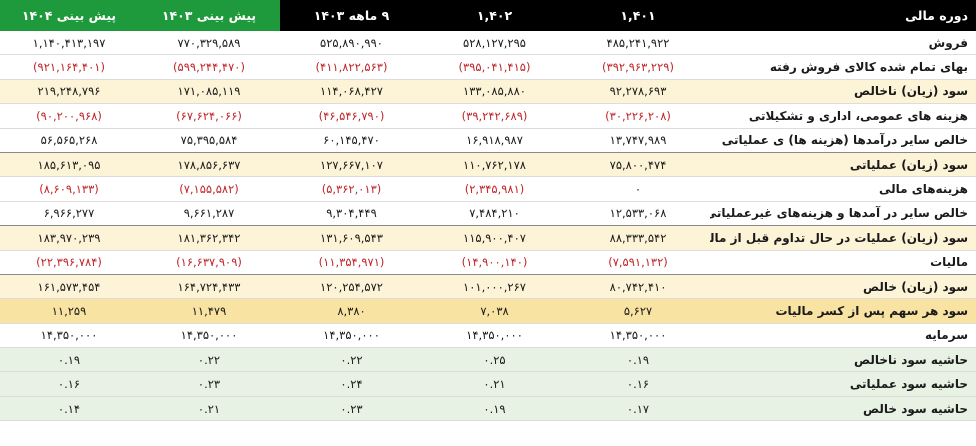  What do you see at coordinates (69, 189) in the screenshot?
I see `row-value: (۸,۶۰۹,۱۳۳)` at bounding box center [69, 189].